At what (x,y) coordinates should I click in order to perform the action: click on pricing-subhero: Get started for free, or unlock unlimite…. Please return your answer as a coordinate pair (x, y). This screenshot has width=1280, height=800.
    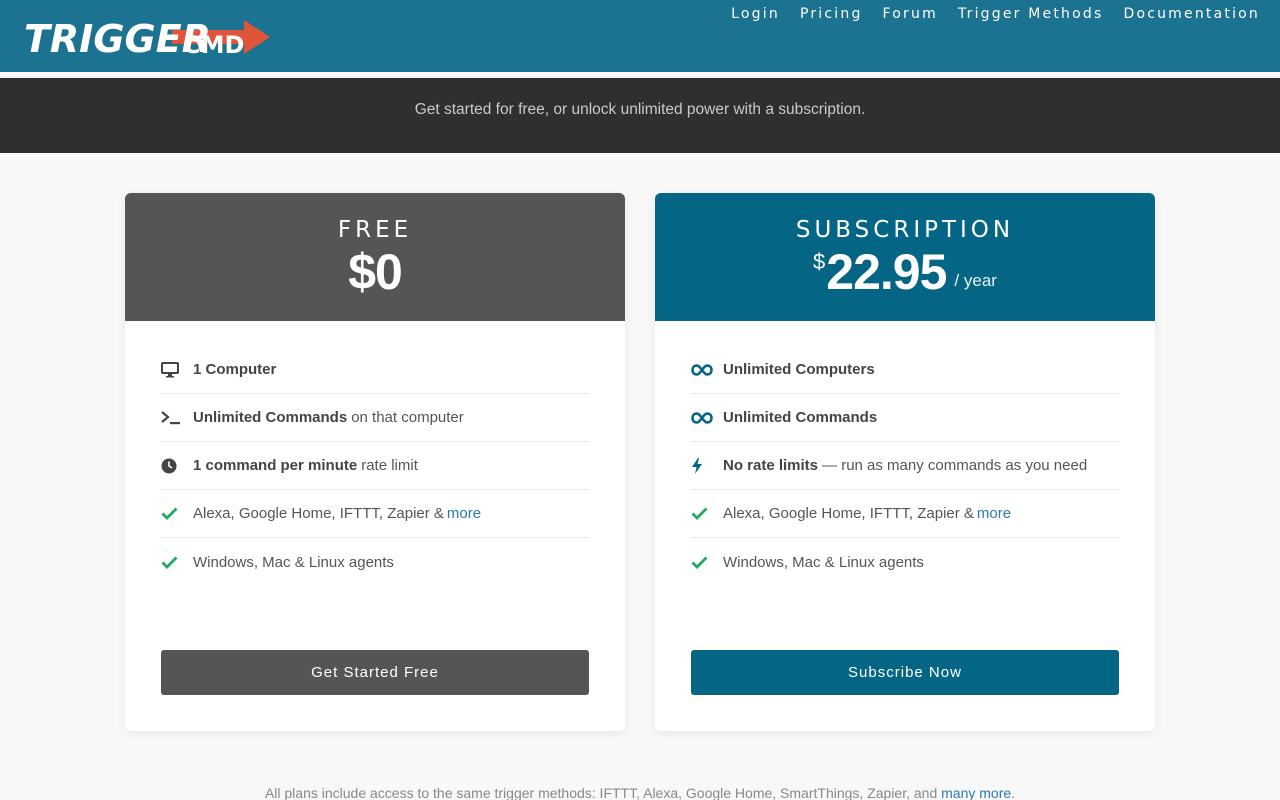
    Looking at the image, I should click on (640, 115).